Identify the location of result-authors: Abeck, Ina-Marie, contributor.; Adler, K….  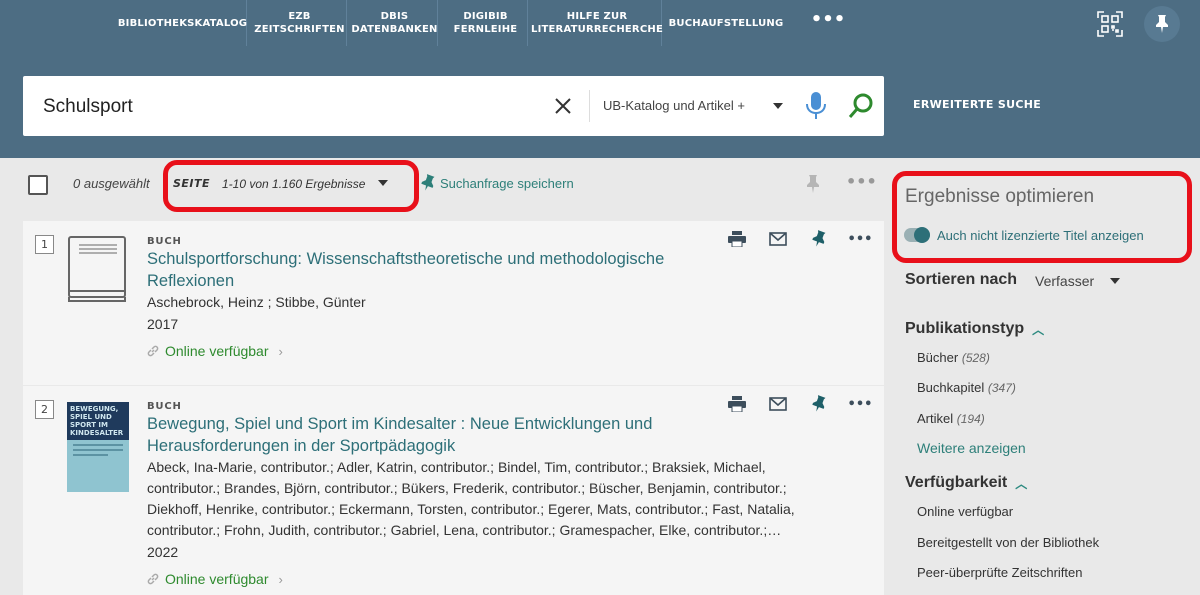
(471, 498).